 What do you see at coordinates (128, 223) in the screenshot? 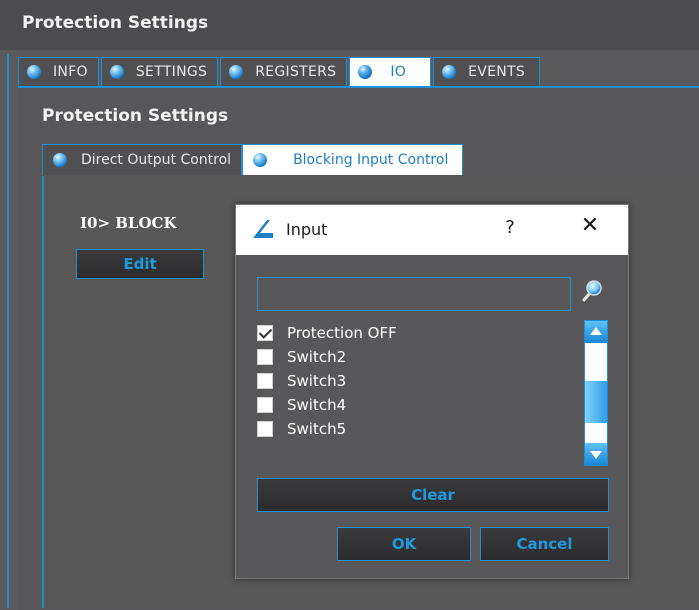
I see `block-label: I0> BLOCK` at bounding box center [128, 223].